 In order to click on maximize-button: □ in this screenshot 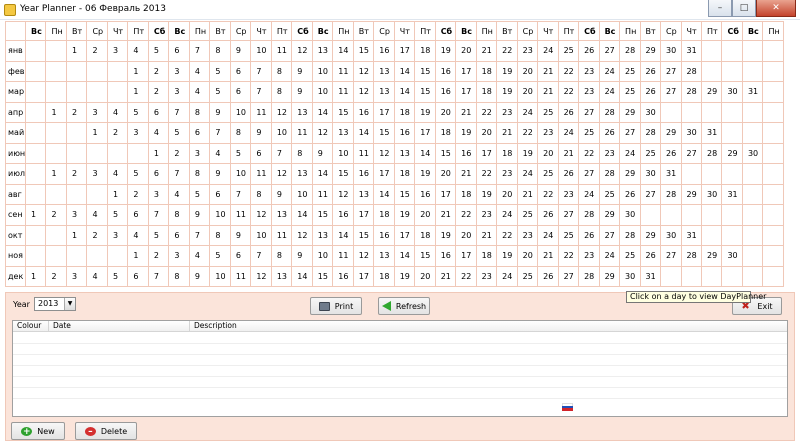, I will do `click(744, 8)`.